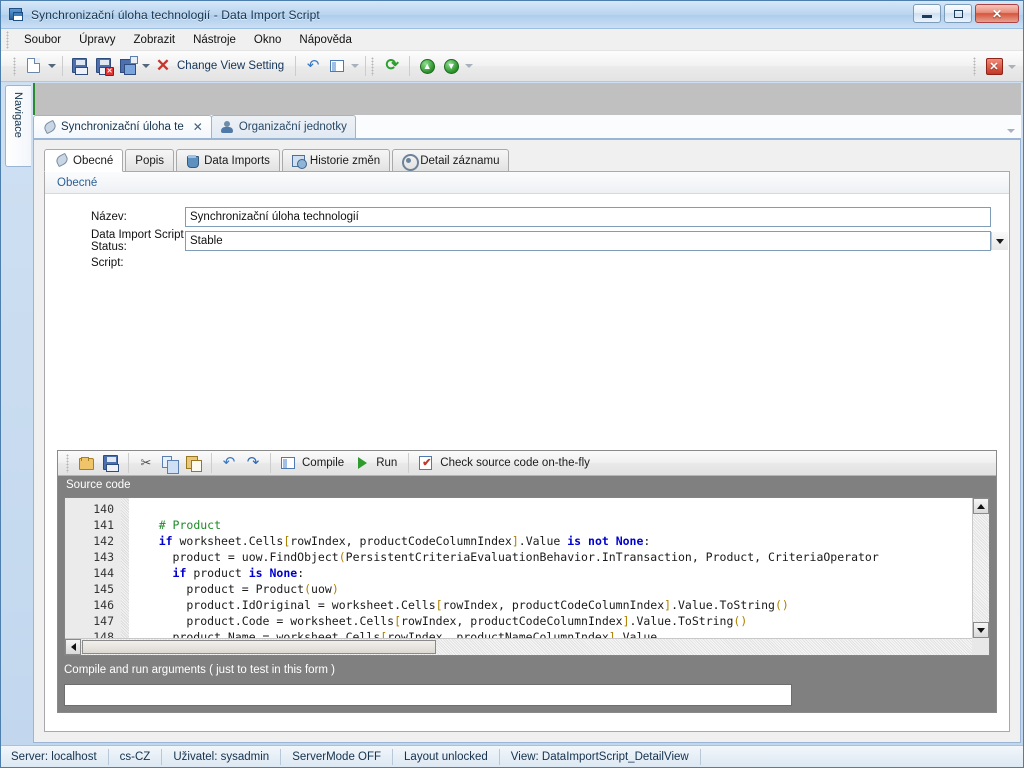  I want to click on menu-upravy: Úpravy, so click(97, 40).